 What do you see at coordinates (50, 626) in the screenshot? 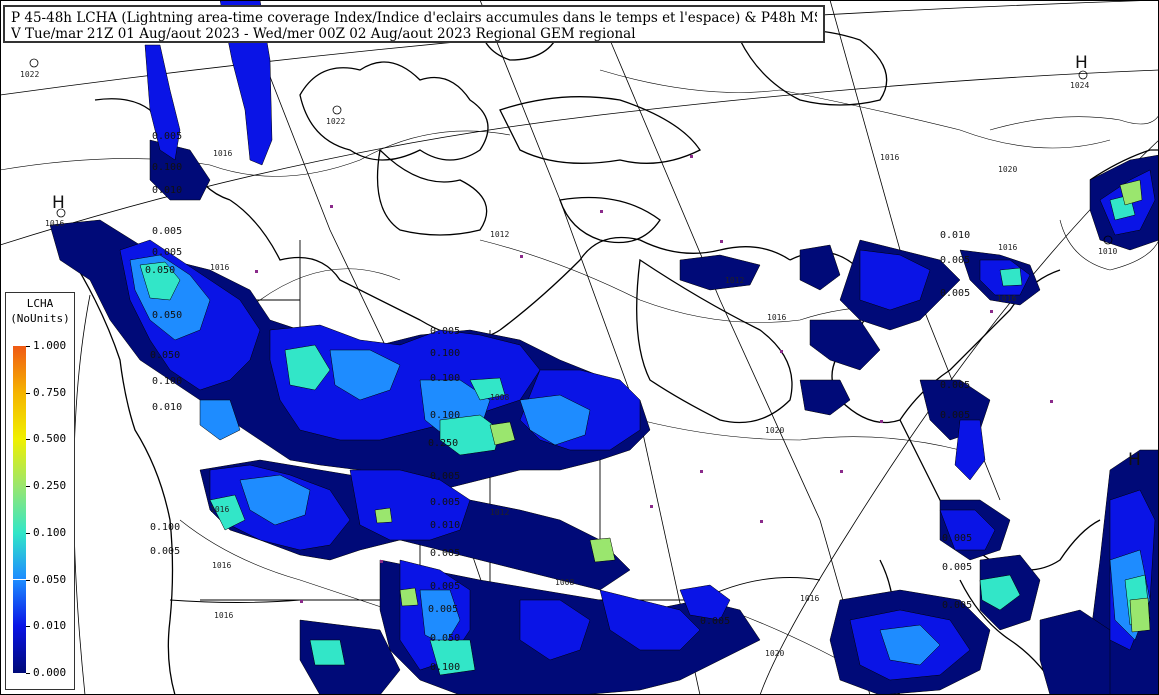
I see `legend-level-label: 0.010` at bounding box center [50, 626].